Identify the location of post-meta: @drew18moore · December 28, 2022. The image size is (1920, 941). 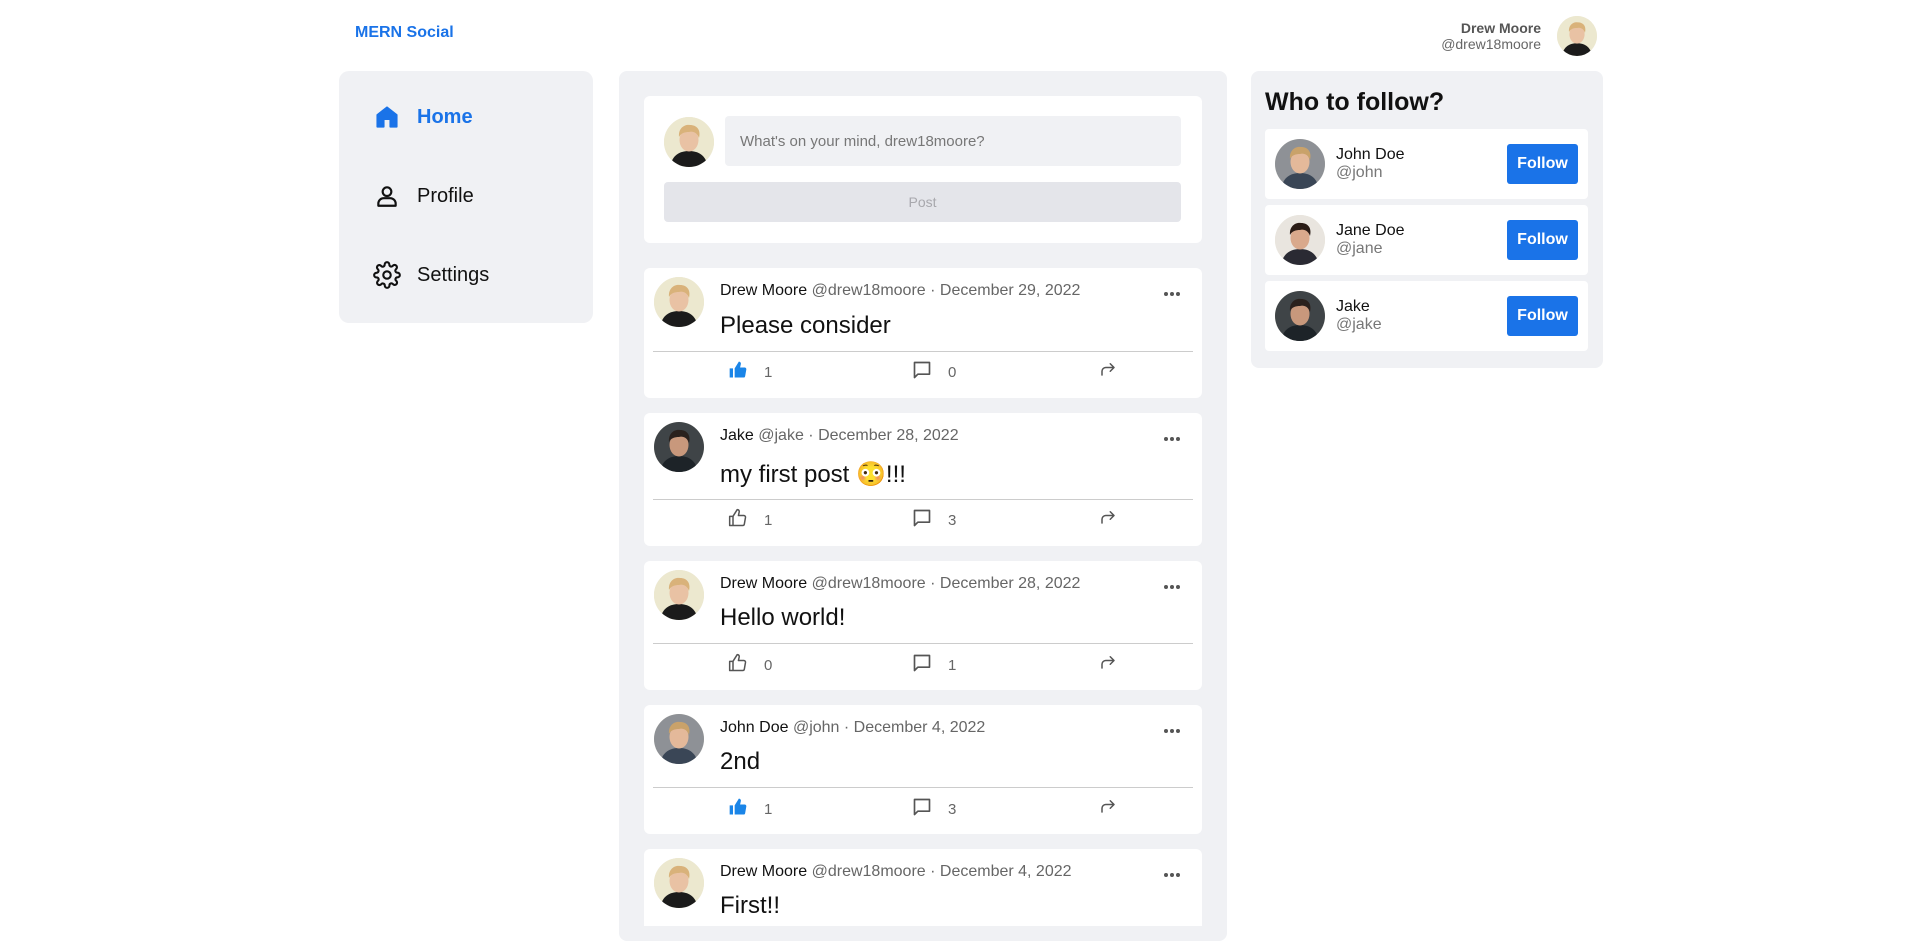
(946, 583).